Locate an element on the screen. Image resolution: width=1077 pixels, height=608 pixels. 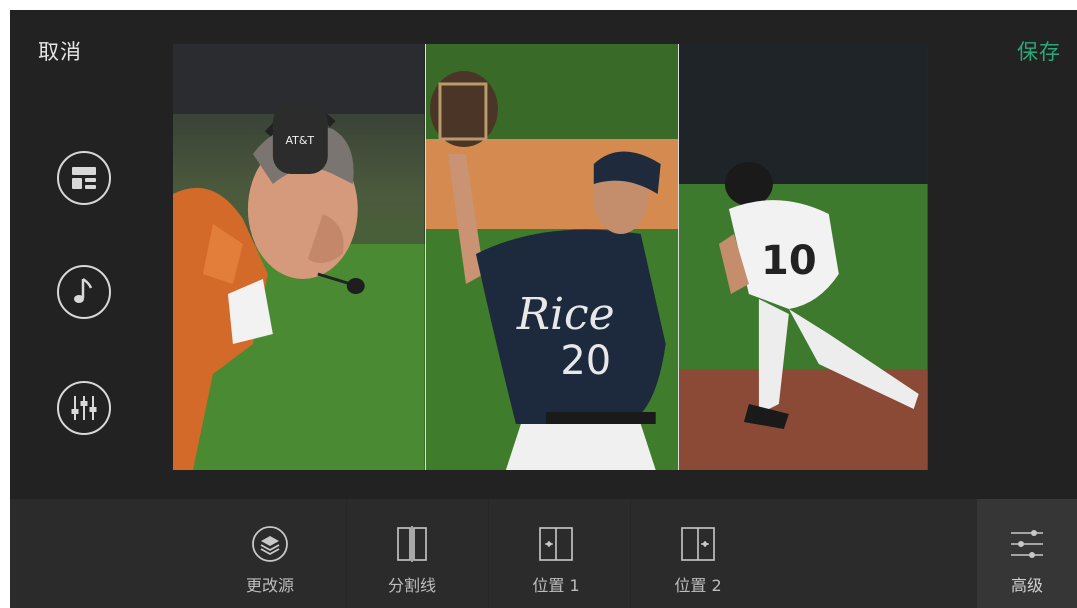
split-line-label: 分割线 is located at coordinates (411, 585).